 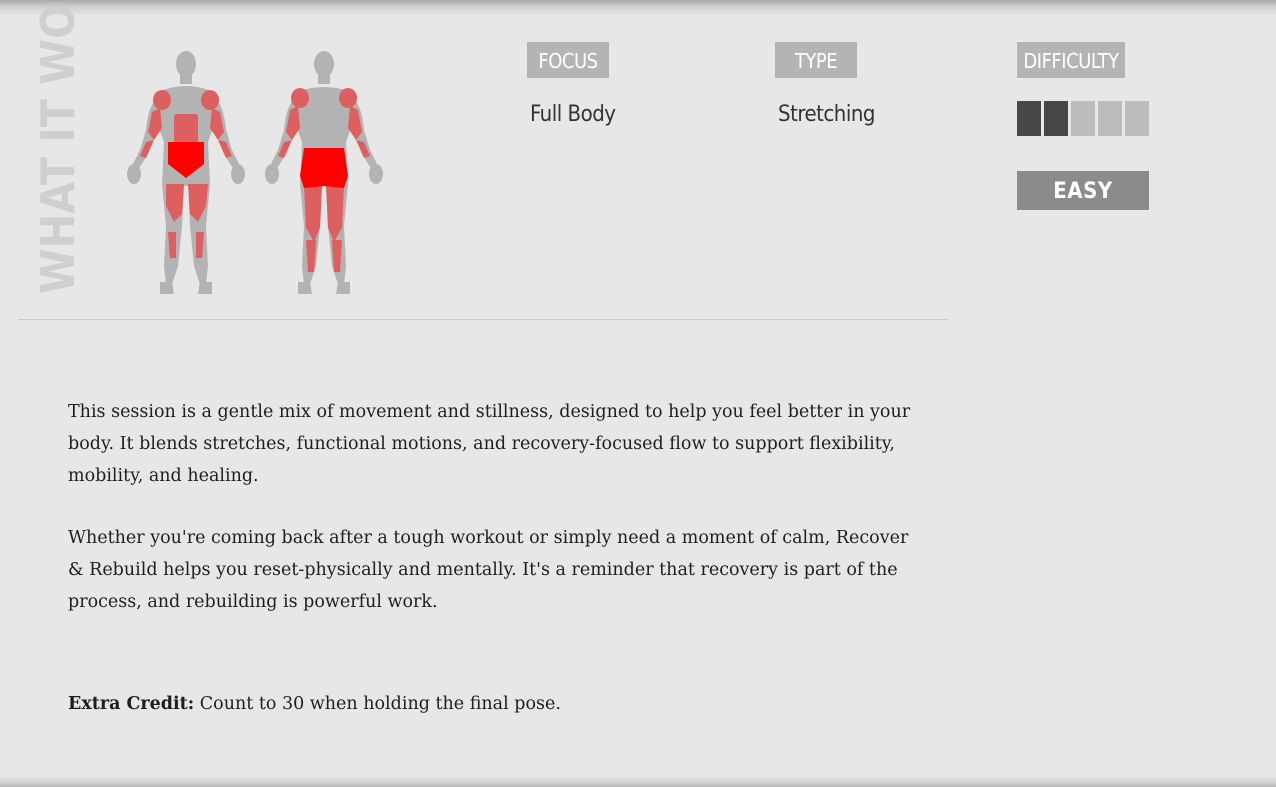 I want to click on extra-credit-text: Count to 30 when holding the final pose., so click(x=377, y=704).